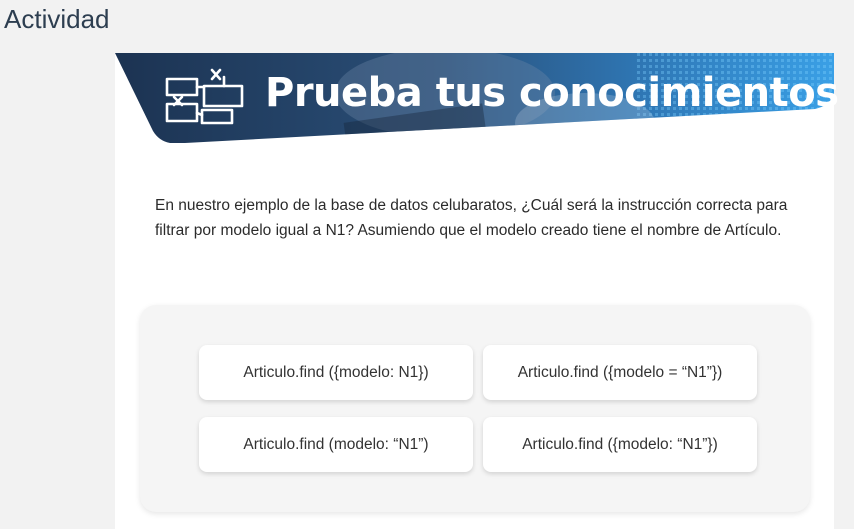  What do you see at coordinates (336, 372) in the screenshot?
I see `option-button-1: Articulo.find ({modelo: N1})` at bounding box center [336, 372].